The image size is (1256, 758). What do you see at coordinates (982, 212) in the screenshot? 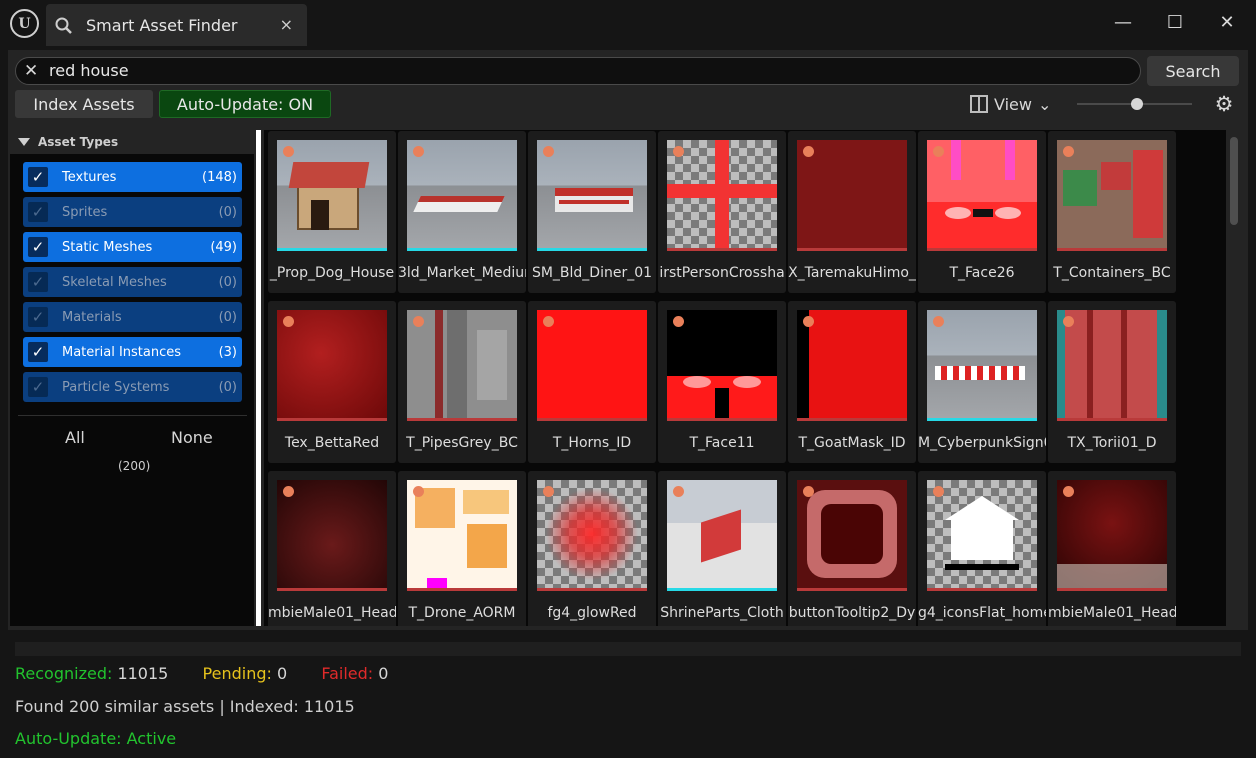
I see `asset-tile: T_Face26` at bounding box center [982, 212].